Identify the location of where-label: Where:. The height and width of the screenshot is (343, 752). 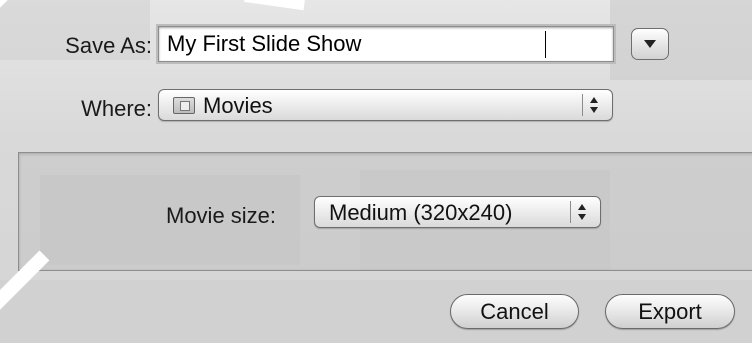
(116, 108).